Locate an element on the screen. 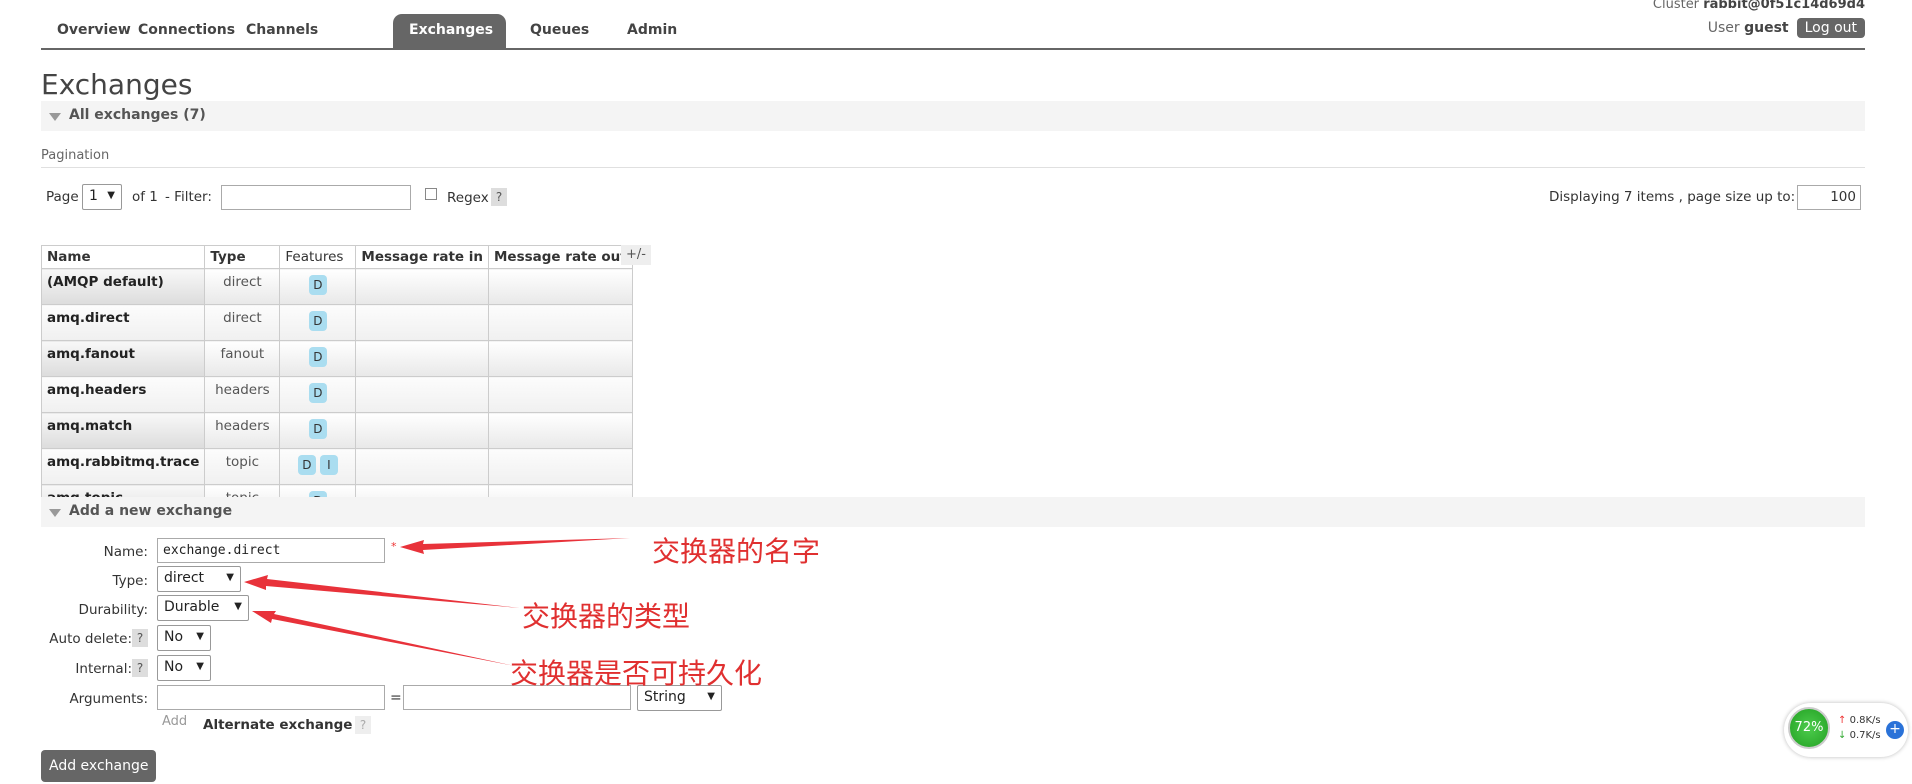  annotation-arrows is located at coordinates (437, 602).